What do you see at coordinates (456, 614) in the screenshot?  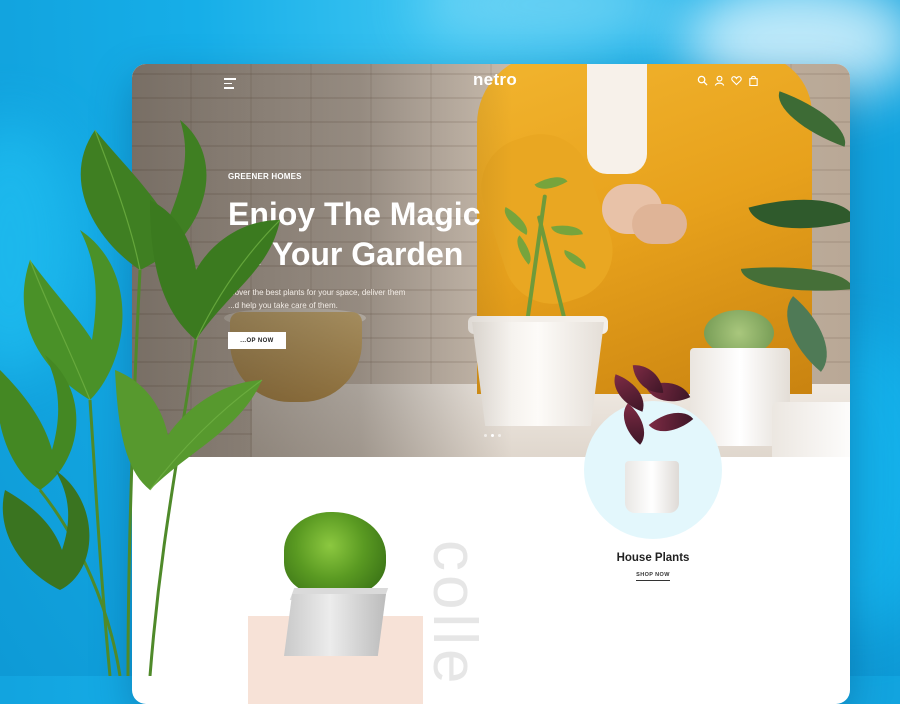 I see `collection-word: colle` at bounding box center [456, 614].